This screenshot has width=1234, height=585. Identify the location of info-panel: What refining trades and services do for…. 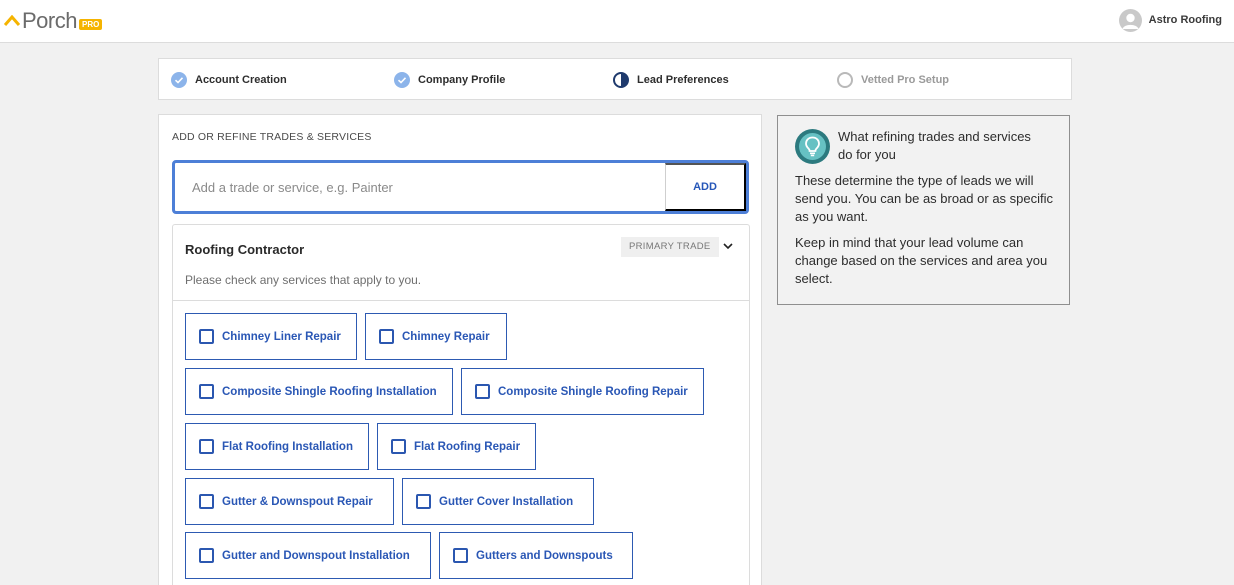
(923, 210).